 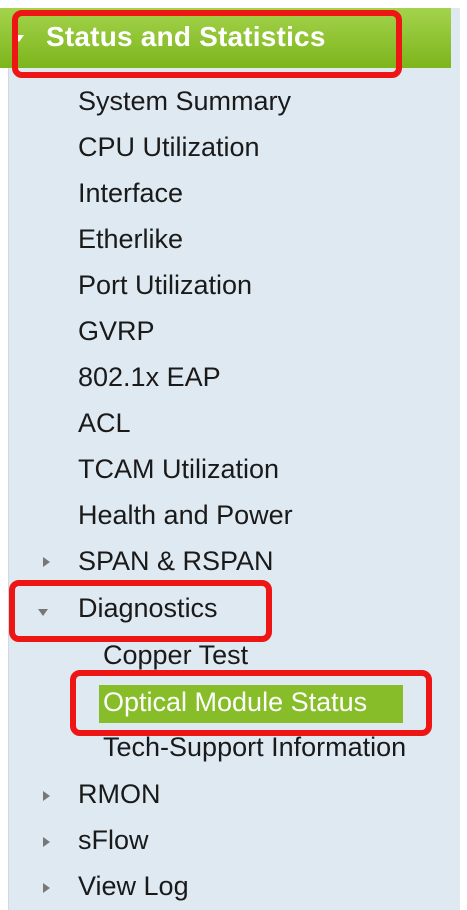 I want to click on menu-item-acl: ACL, so click(x=104, y=423).